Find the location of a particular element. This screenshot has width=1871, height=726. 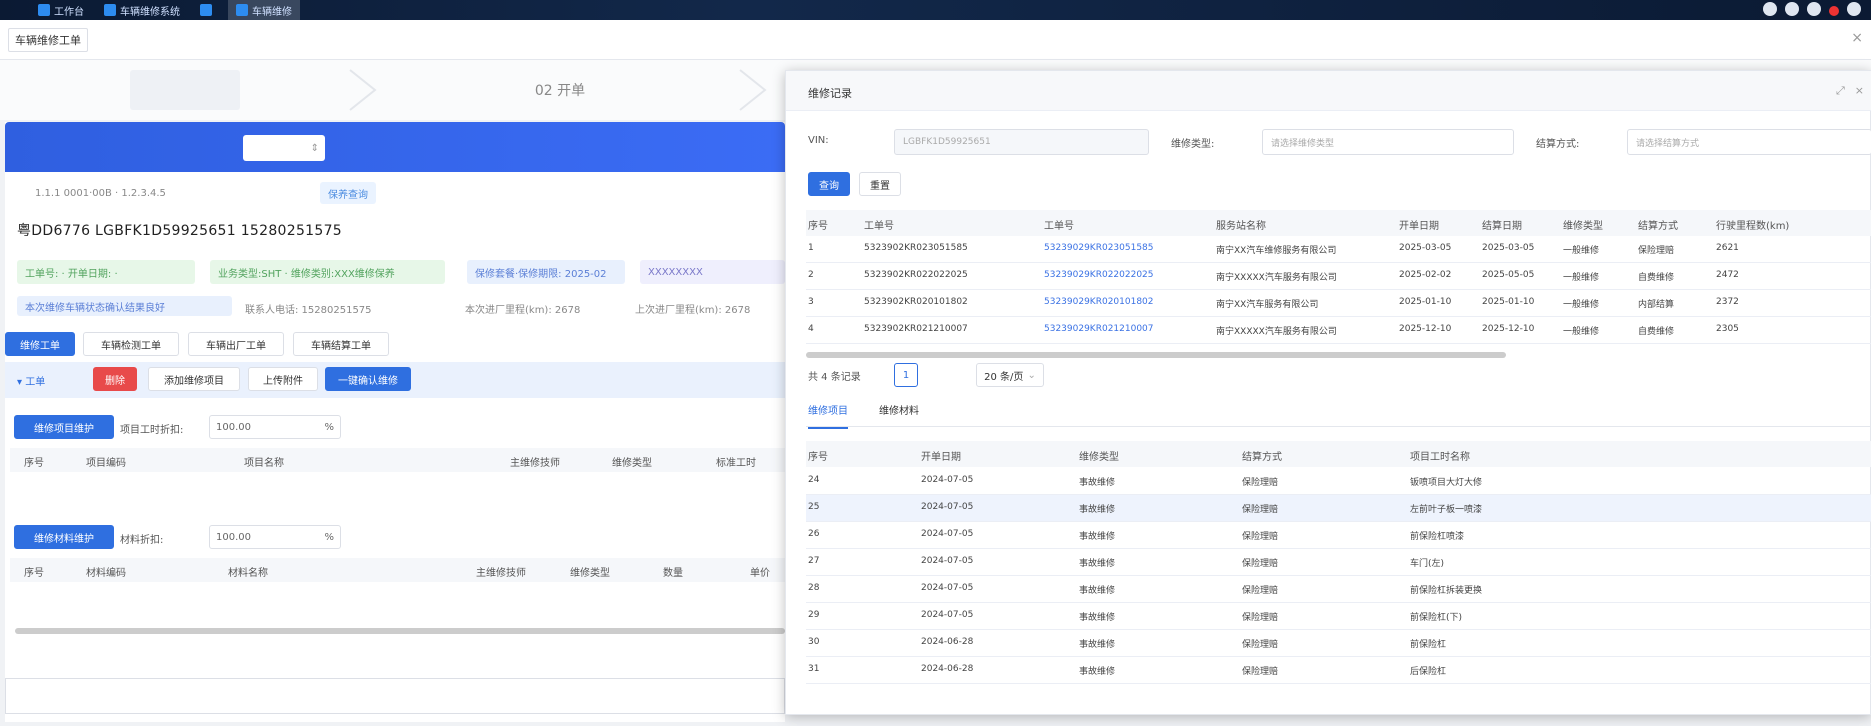

item-discount-input: 100.00% is located at coordinates (275, 427).